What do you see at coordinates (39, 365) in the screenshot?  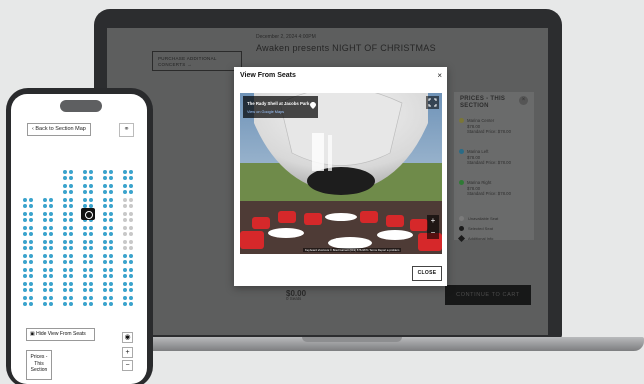 I see `prices-this-section-button: Prices - This Section` at bounding box center [39, 365].